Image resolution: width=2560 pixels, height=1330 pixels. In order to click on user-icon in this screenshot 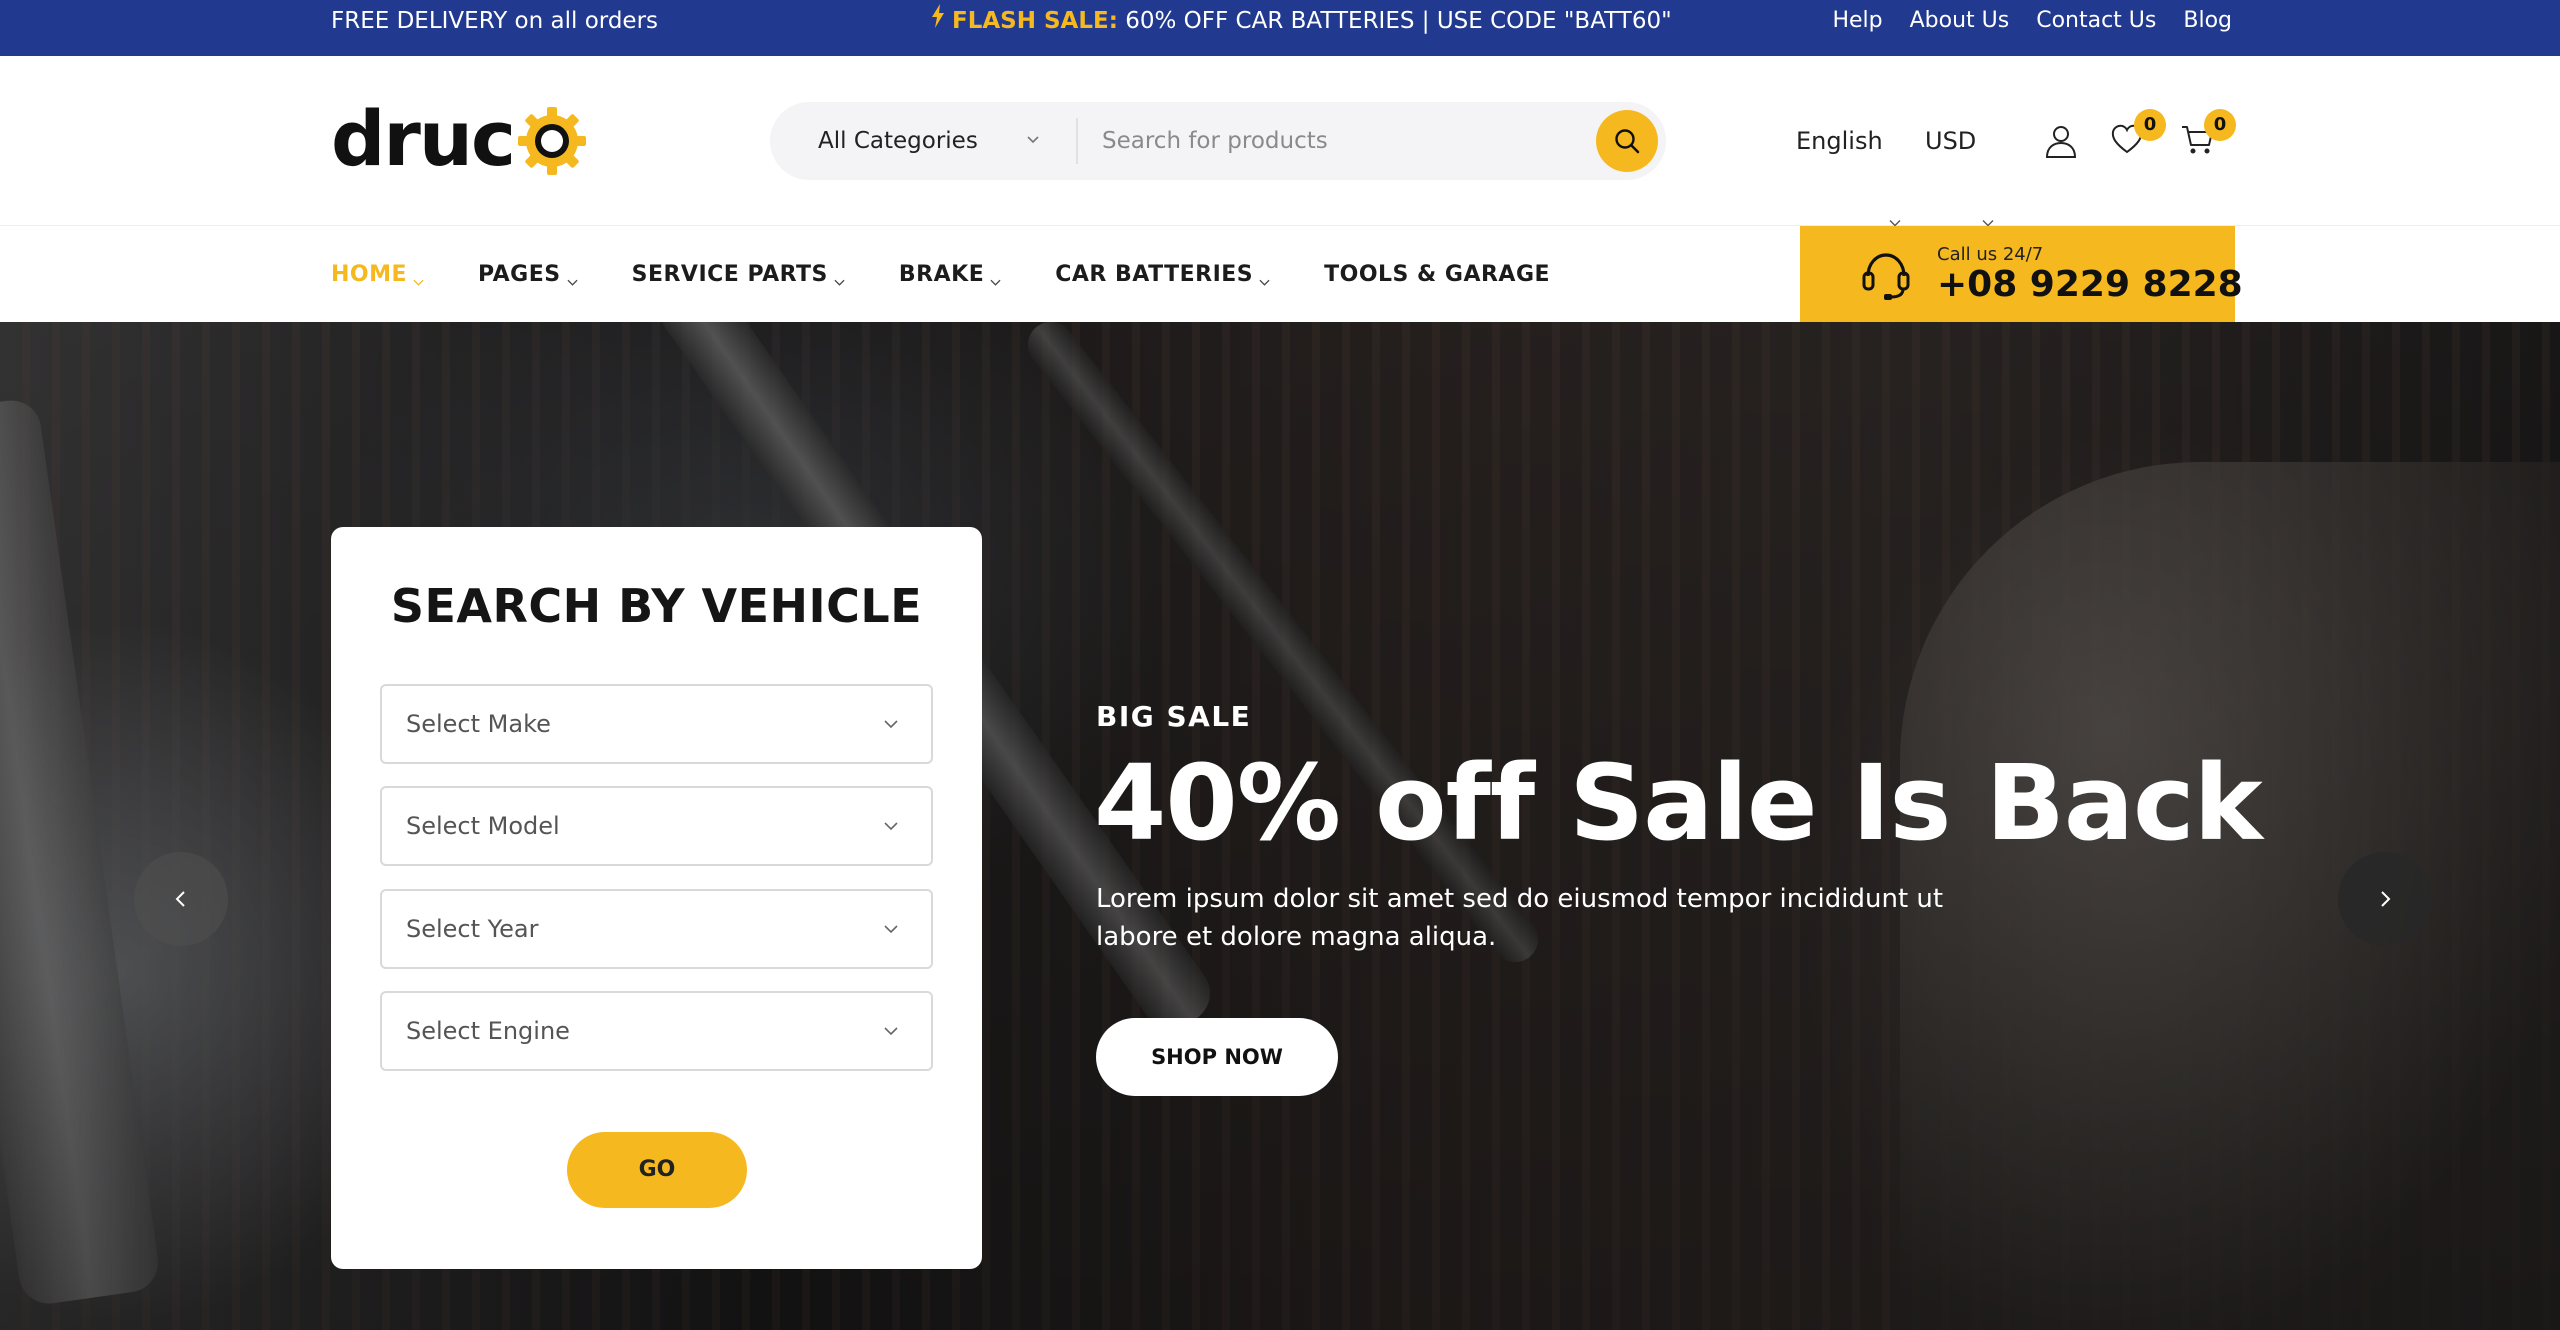, I will do `click(2061, 142)`.